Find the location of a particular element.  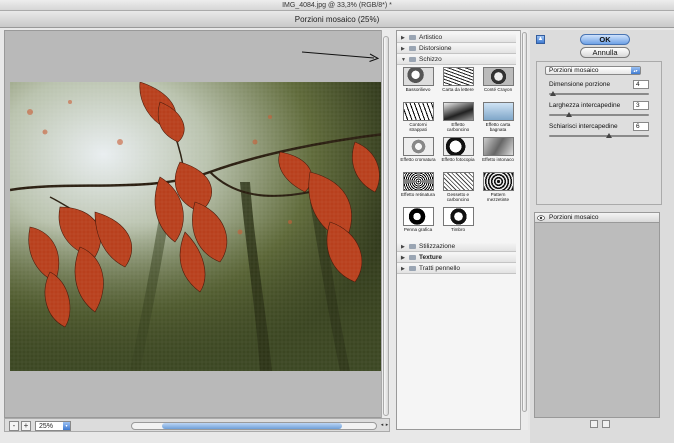

filter-thumbnail-label: Timbro is located at coordinates (458, 229).